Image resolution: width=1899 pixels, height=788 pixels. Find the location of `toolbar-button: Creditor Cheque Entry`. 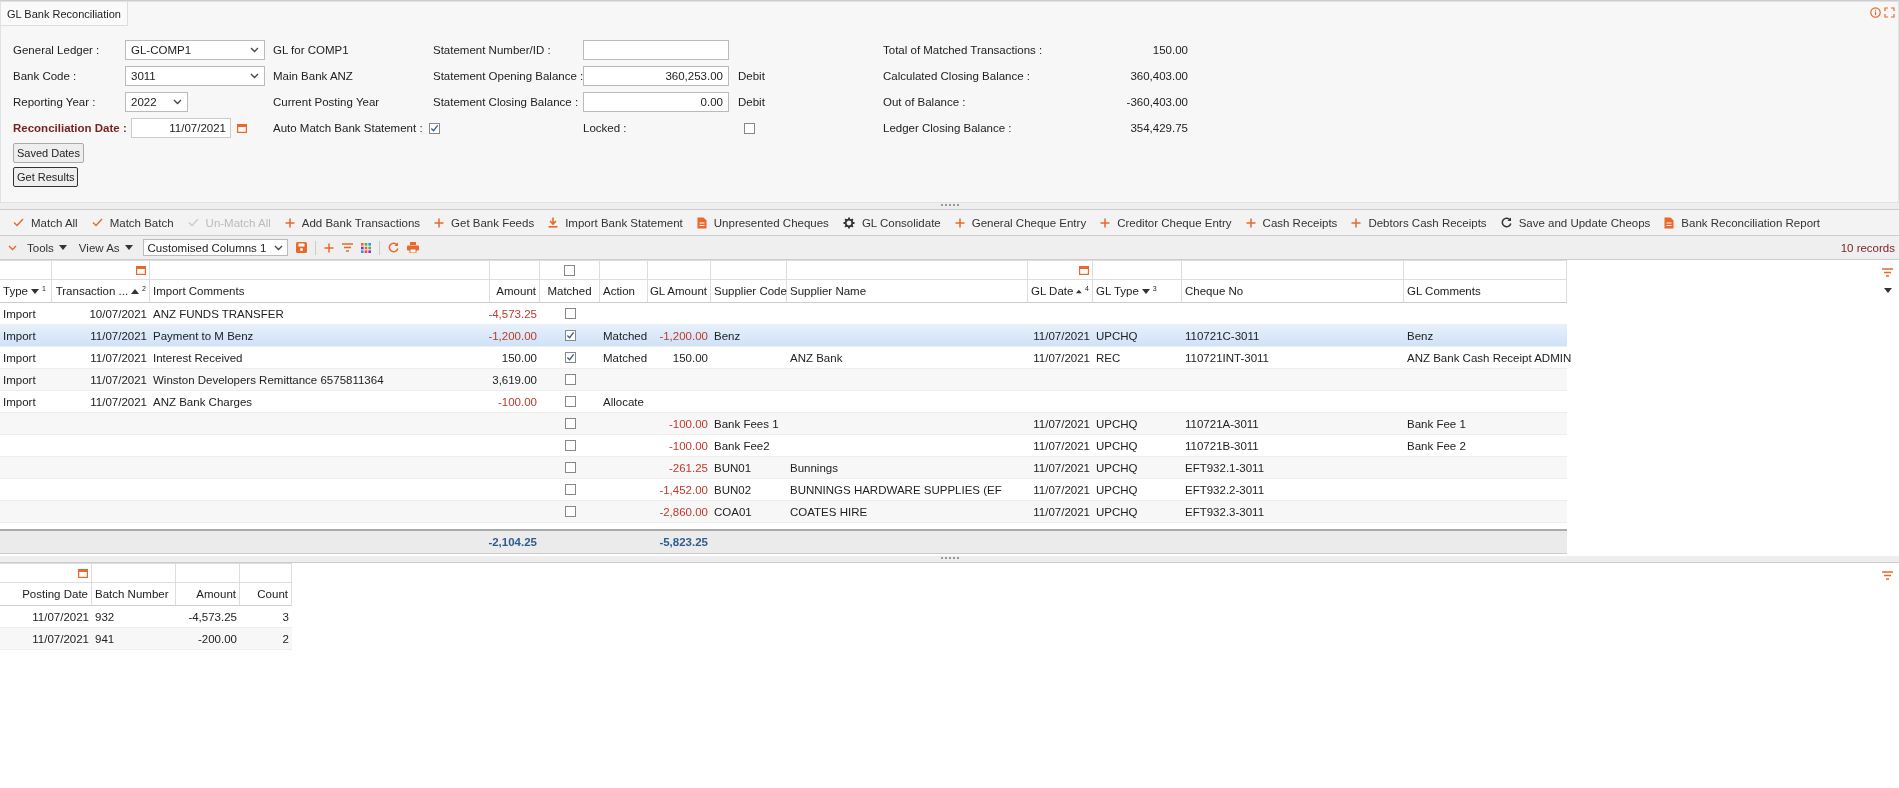

toolbar-button: Creditor Cheque Entry is located at coordinates (1166, 222).